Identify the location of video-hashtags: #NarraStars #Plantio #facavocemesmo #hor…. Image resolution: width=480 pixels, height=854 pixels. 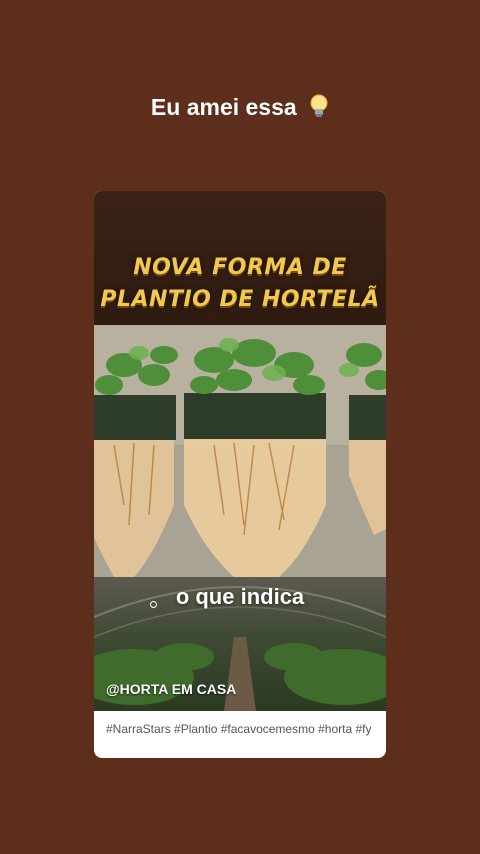
(241, 729).